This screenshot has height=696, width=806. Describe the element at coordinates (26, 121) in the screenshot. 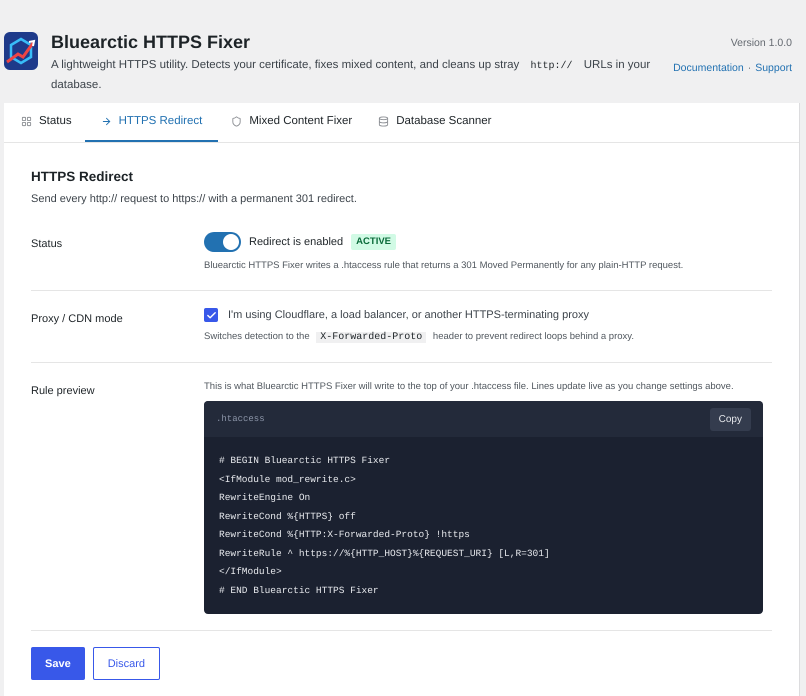

I see `grid-icon` at that location.